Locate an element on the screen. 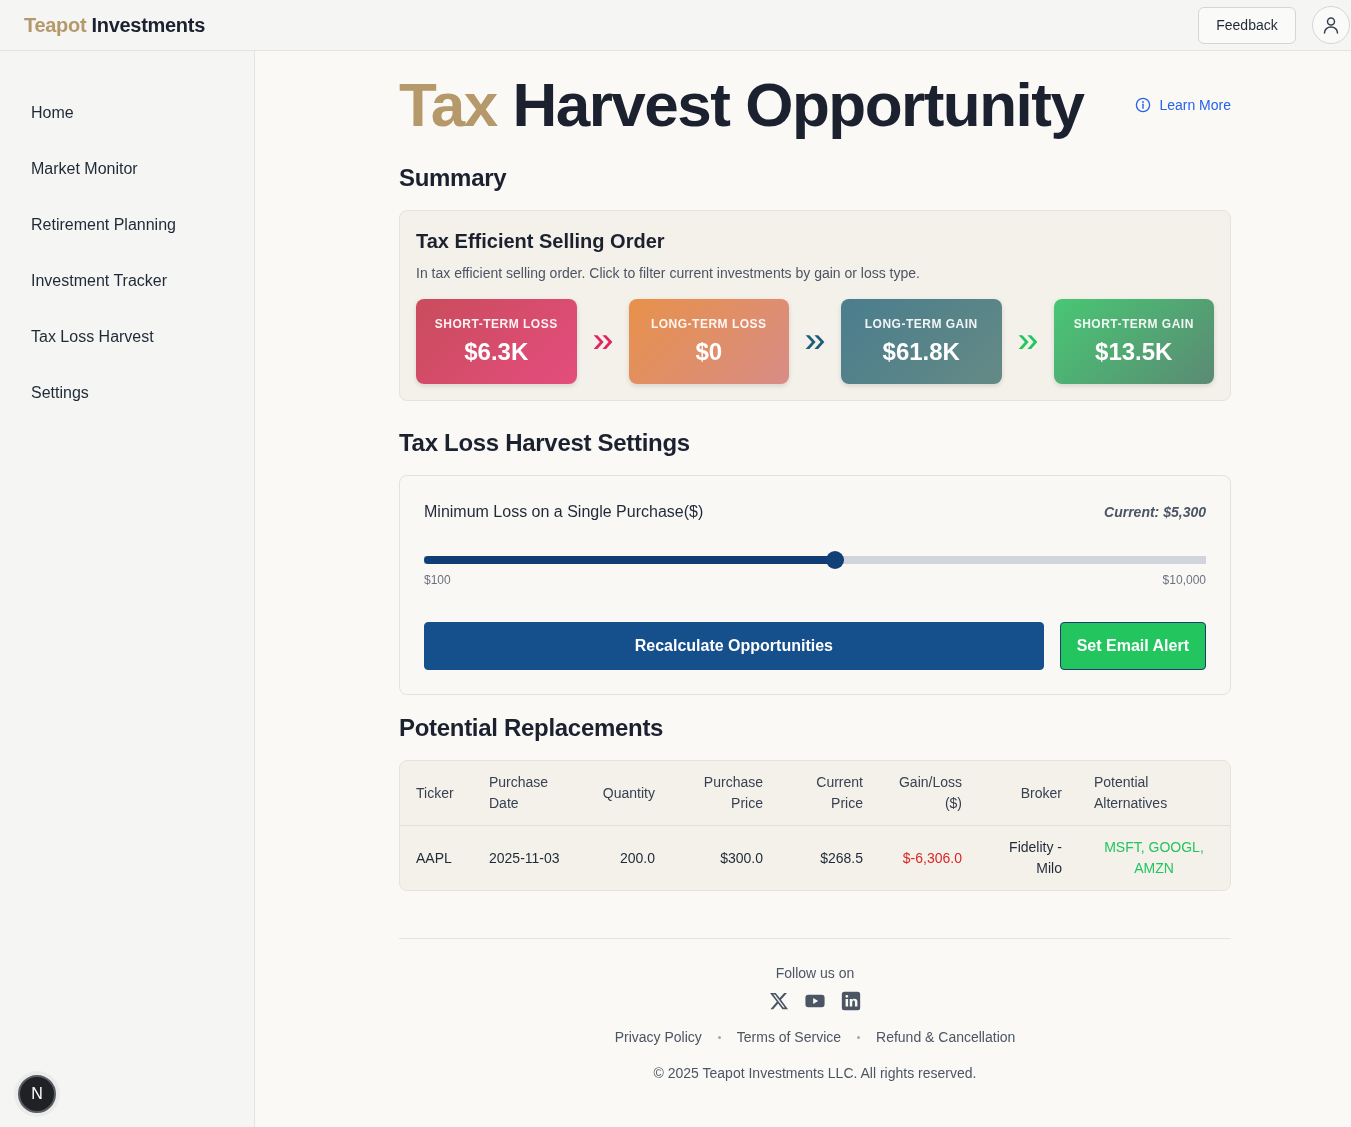 The width and height of the screenshot is (1351, 1127). table-cell: $-6,306.0 is located at coordinates (928, 857).